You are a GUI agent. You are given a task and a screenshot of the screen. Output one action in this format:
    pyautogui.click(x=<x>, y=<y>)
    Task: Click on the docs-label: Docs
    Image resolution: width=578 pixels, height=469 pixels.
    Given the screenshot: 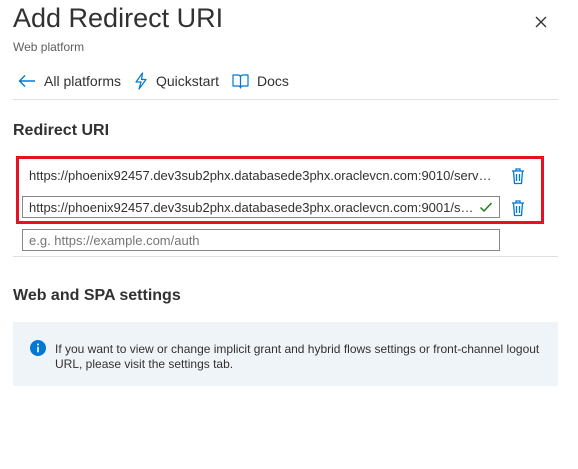 What is the action you would take?
    pyautogui.click(x=273, y=81)
    